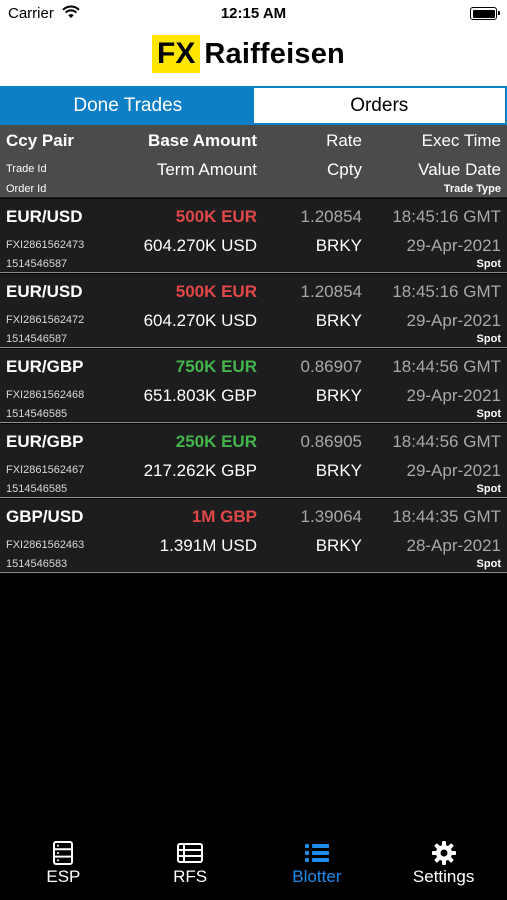  I want to click on tabbar-item-settings: Settings, so click(443, 865).